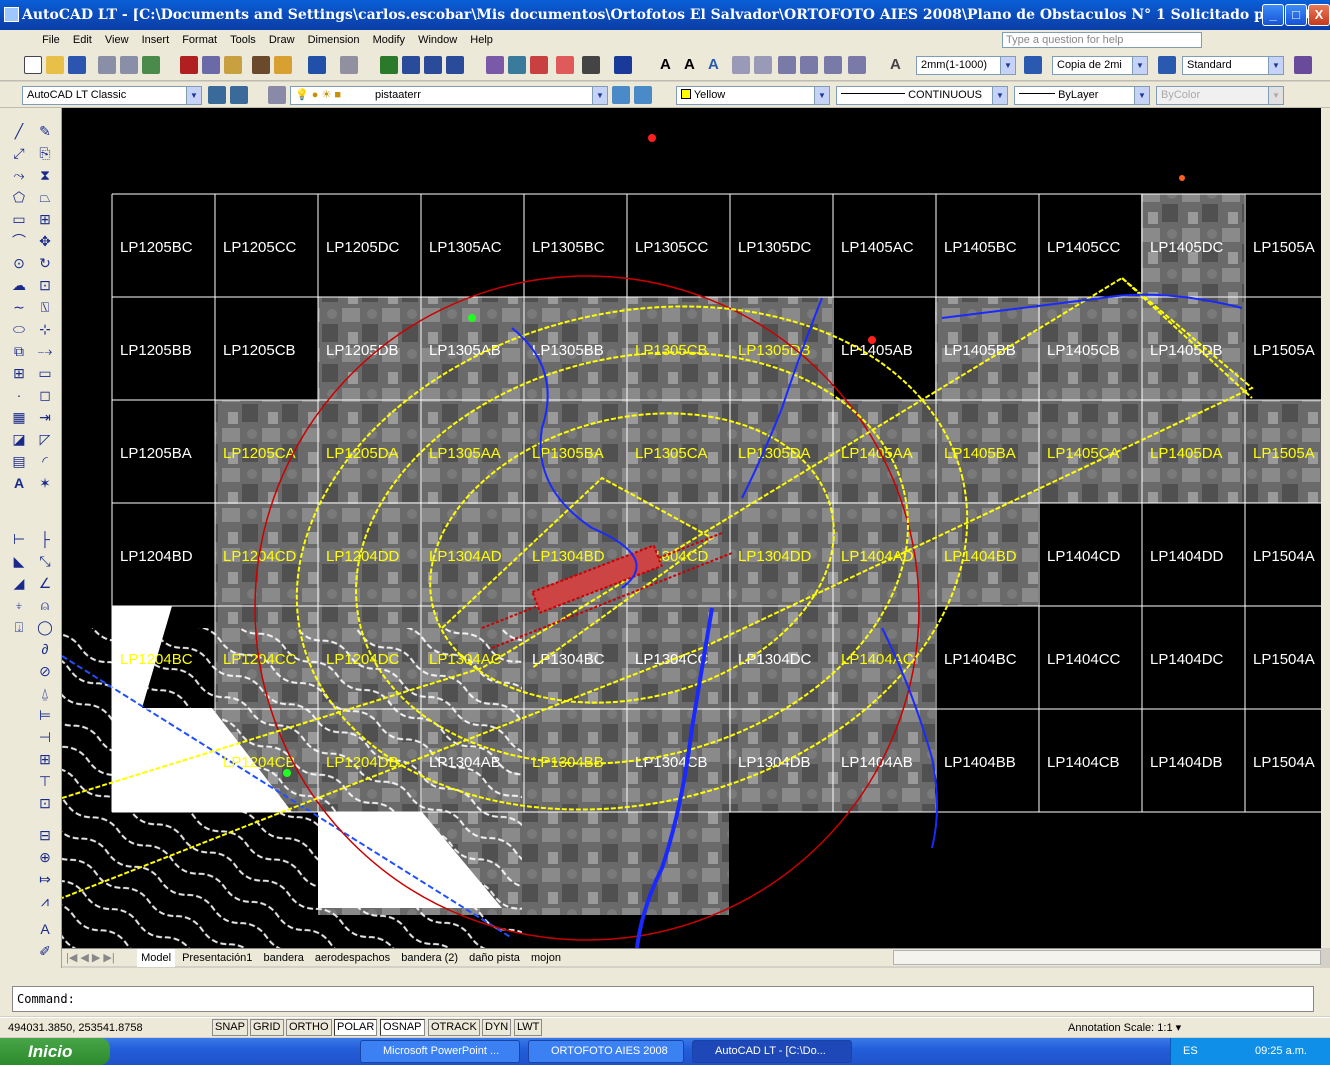  I want to click on dim-jogged-icon: ├, so click(45, 539).